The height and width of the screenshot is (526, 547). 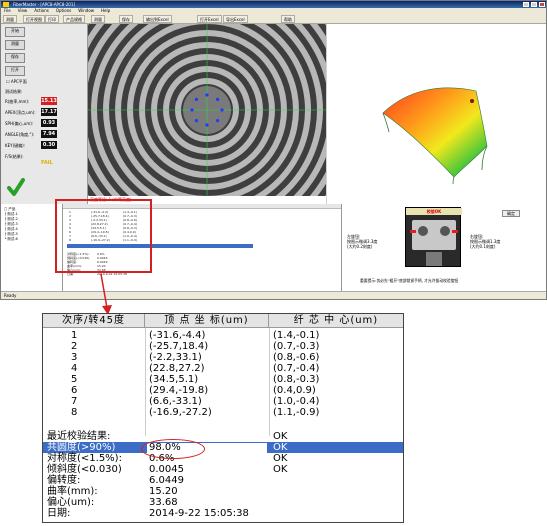 What do you see at coordinates (472, 101) in the screenshot?
I see `apex-marker` at bounding box center [472, 101].